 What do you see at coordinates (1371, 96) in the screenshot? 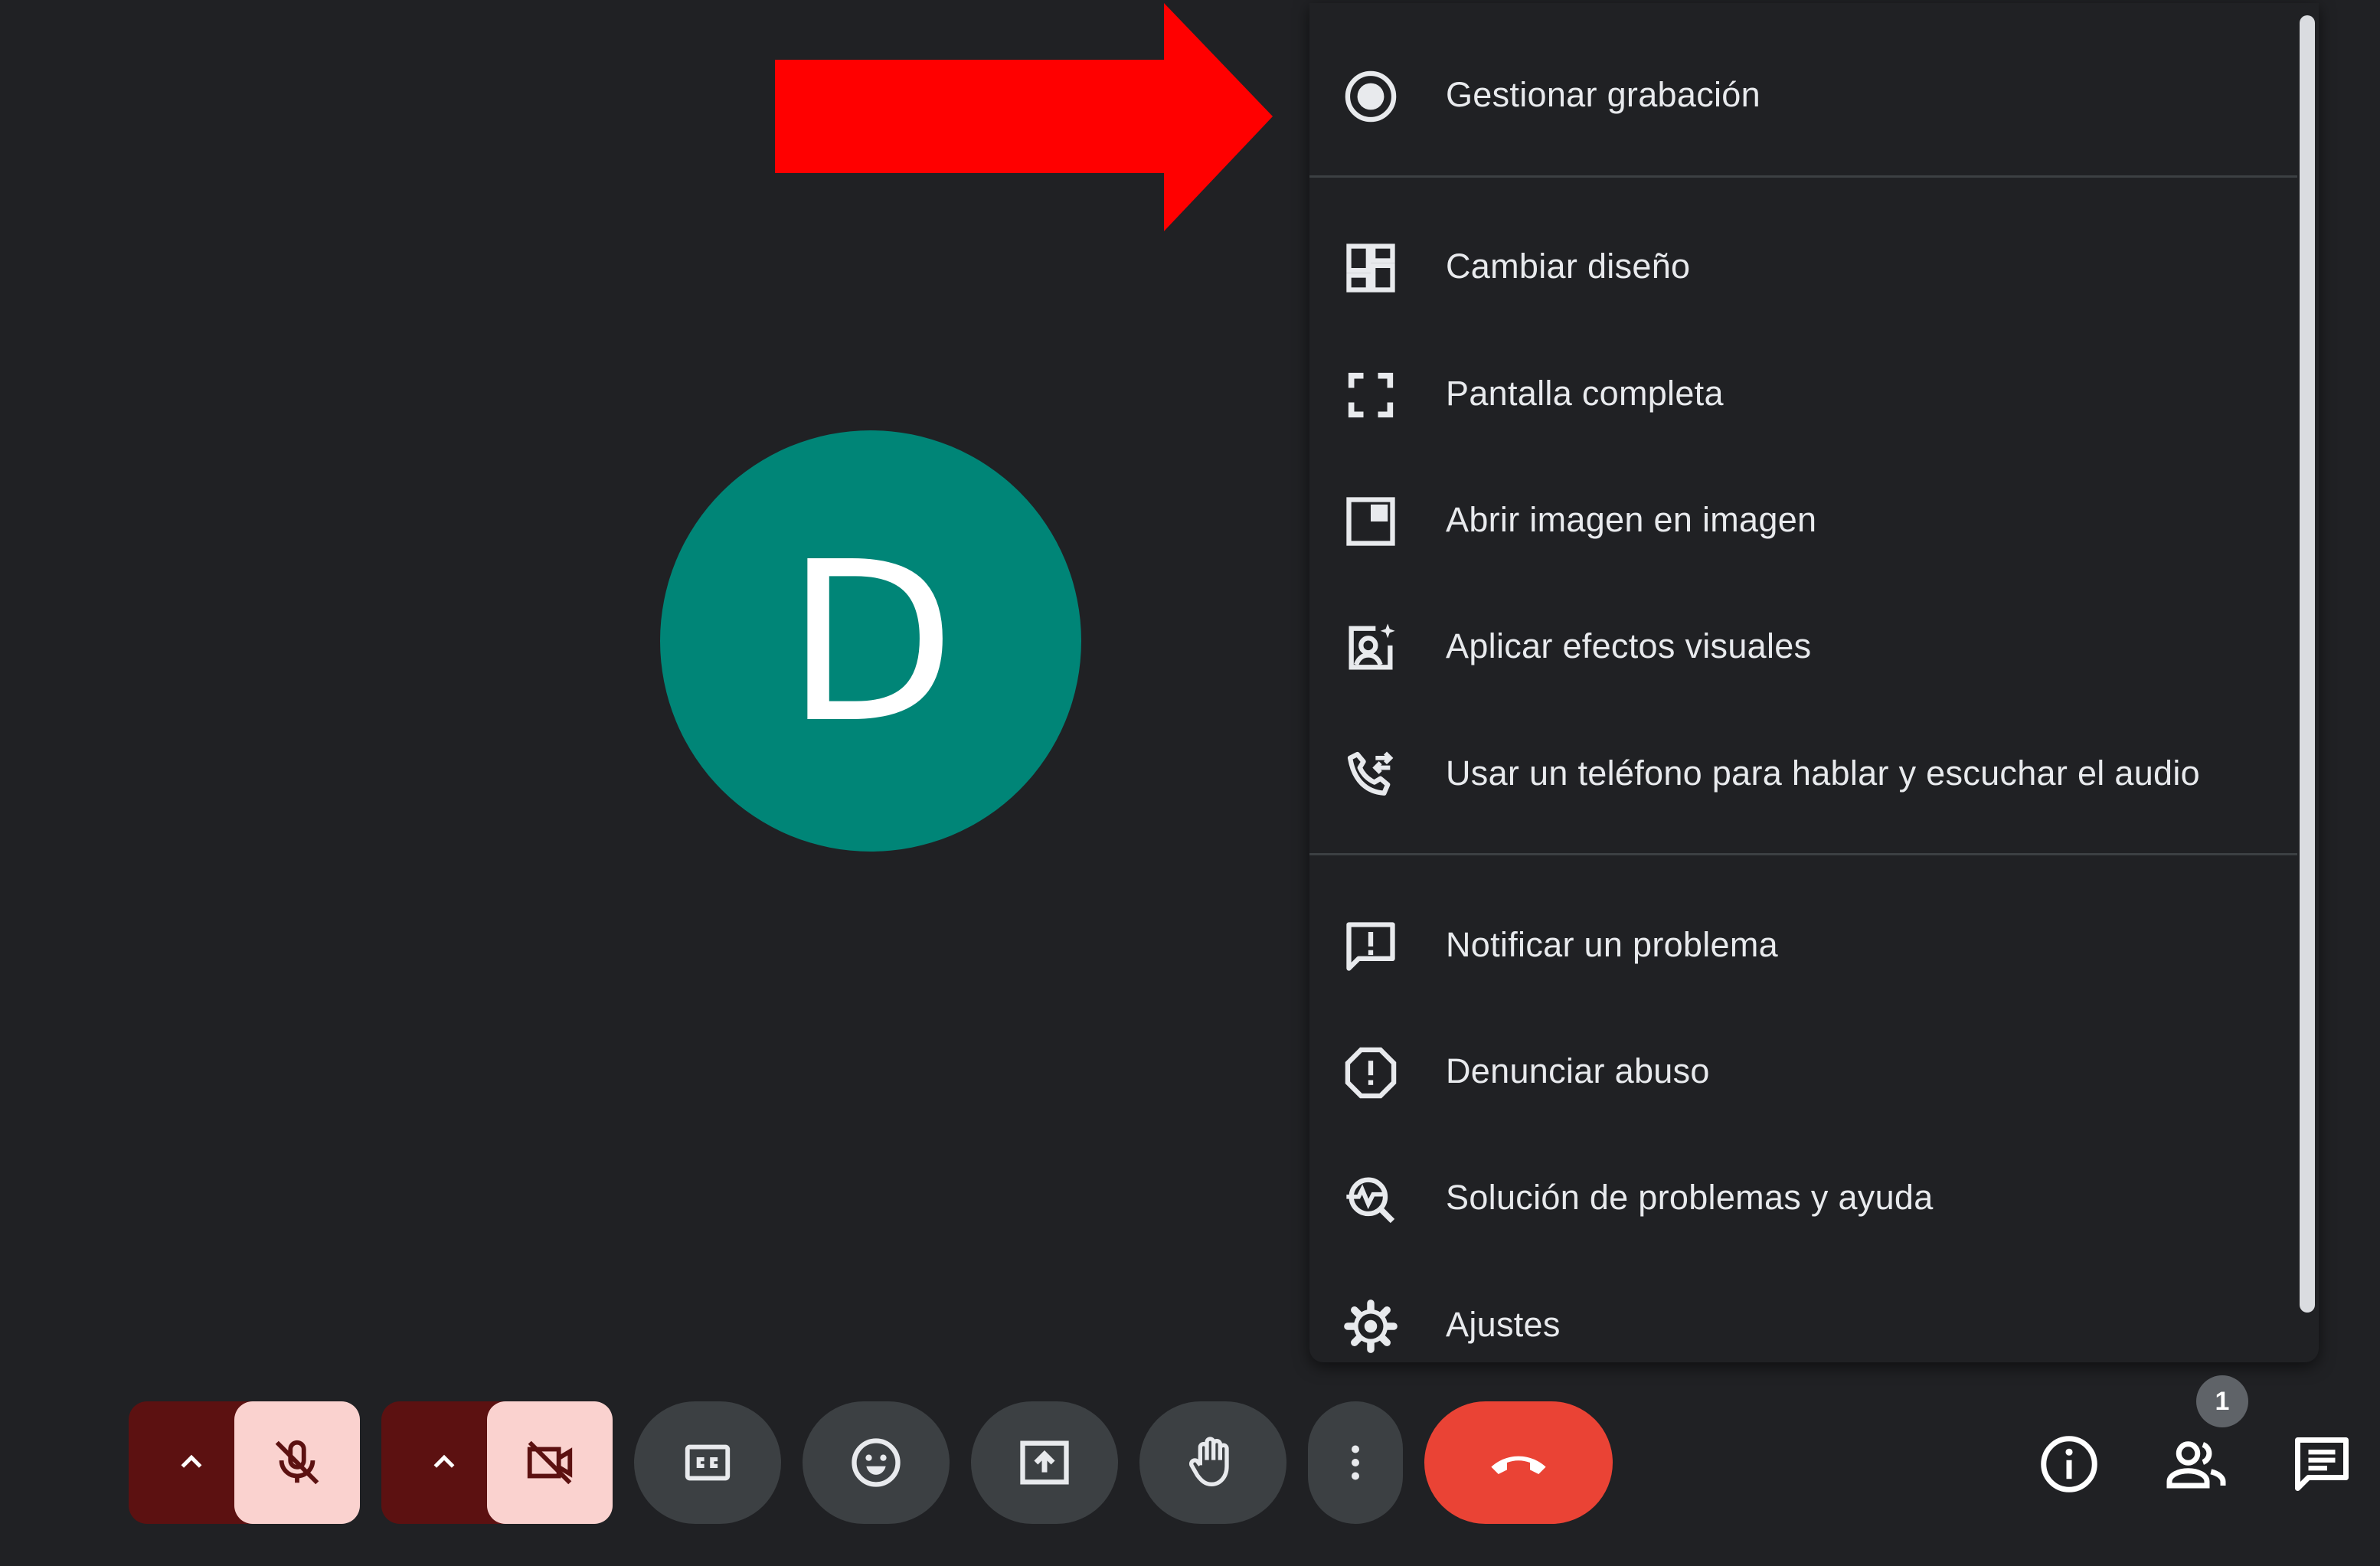
I see `record-icon` at bounding box center [1371, 96].